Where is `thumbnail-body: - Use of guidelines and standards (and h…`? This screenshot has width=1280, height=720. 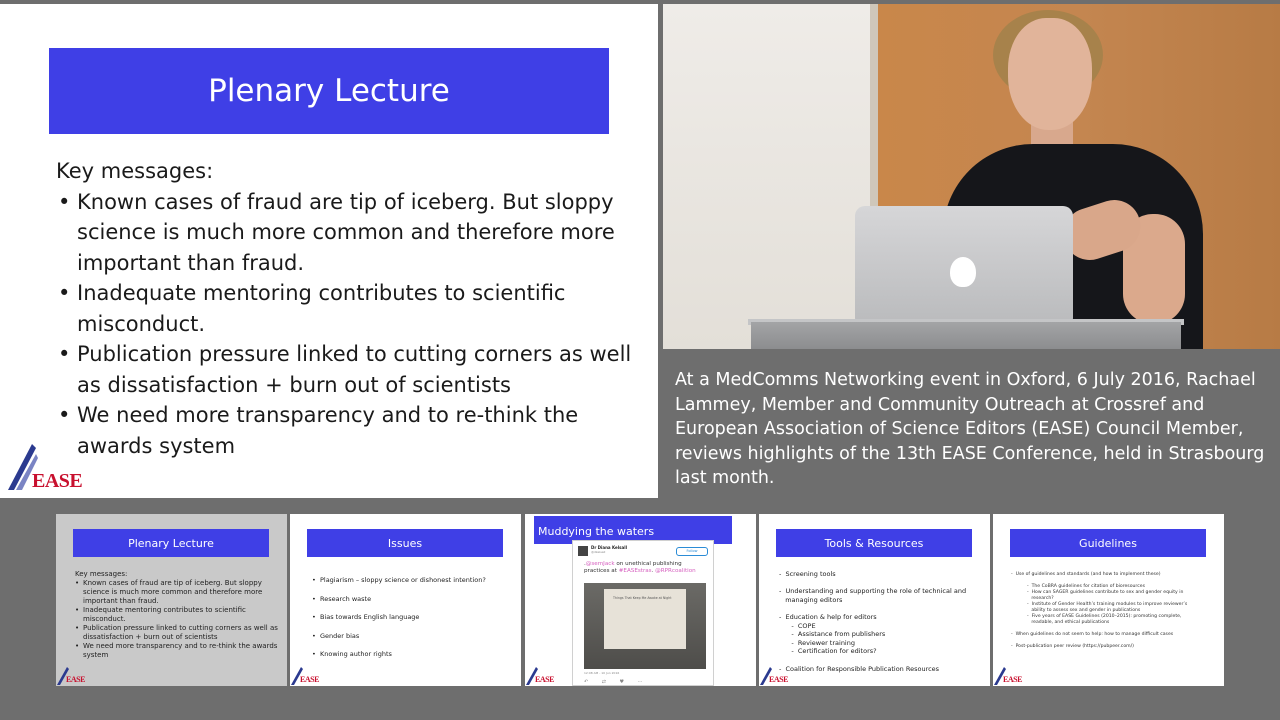
thumbnail-body: - Use of guidelines and standards (and h… is located at coordinates (1111, 611).